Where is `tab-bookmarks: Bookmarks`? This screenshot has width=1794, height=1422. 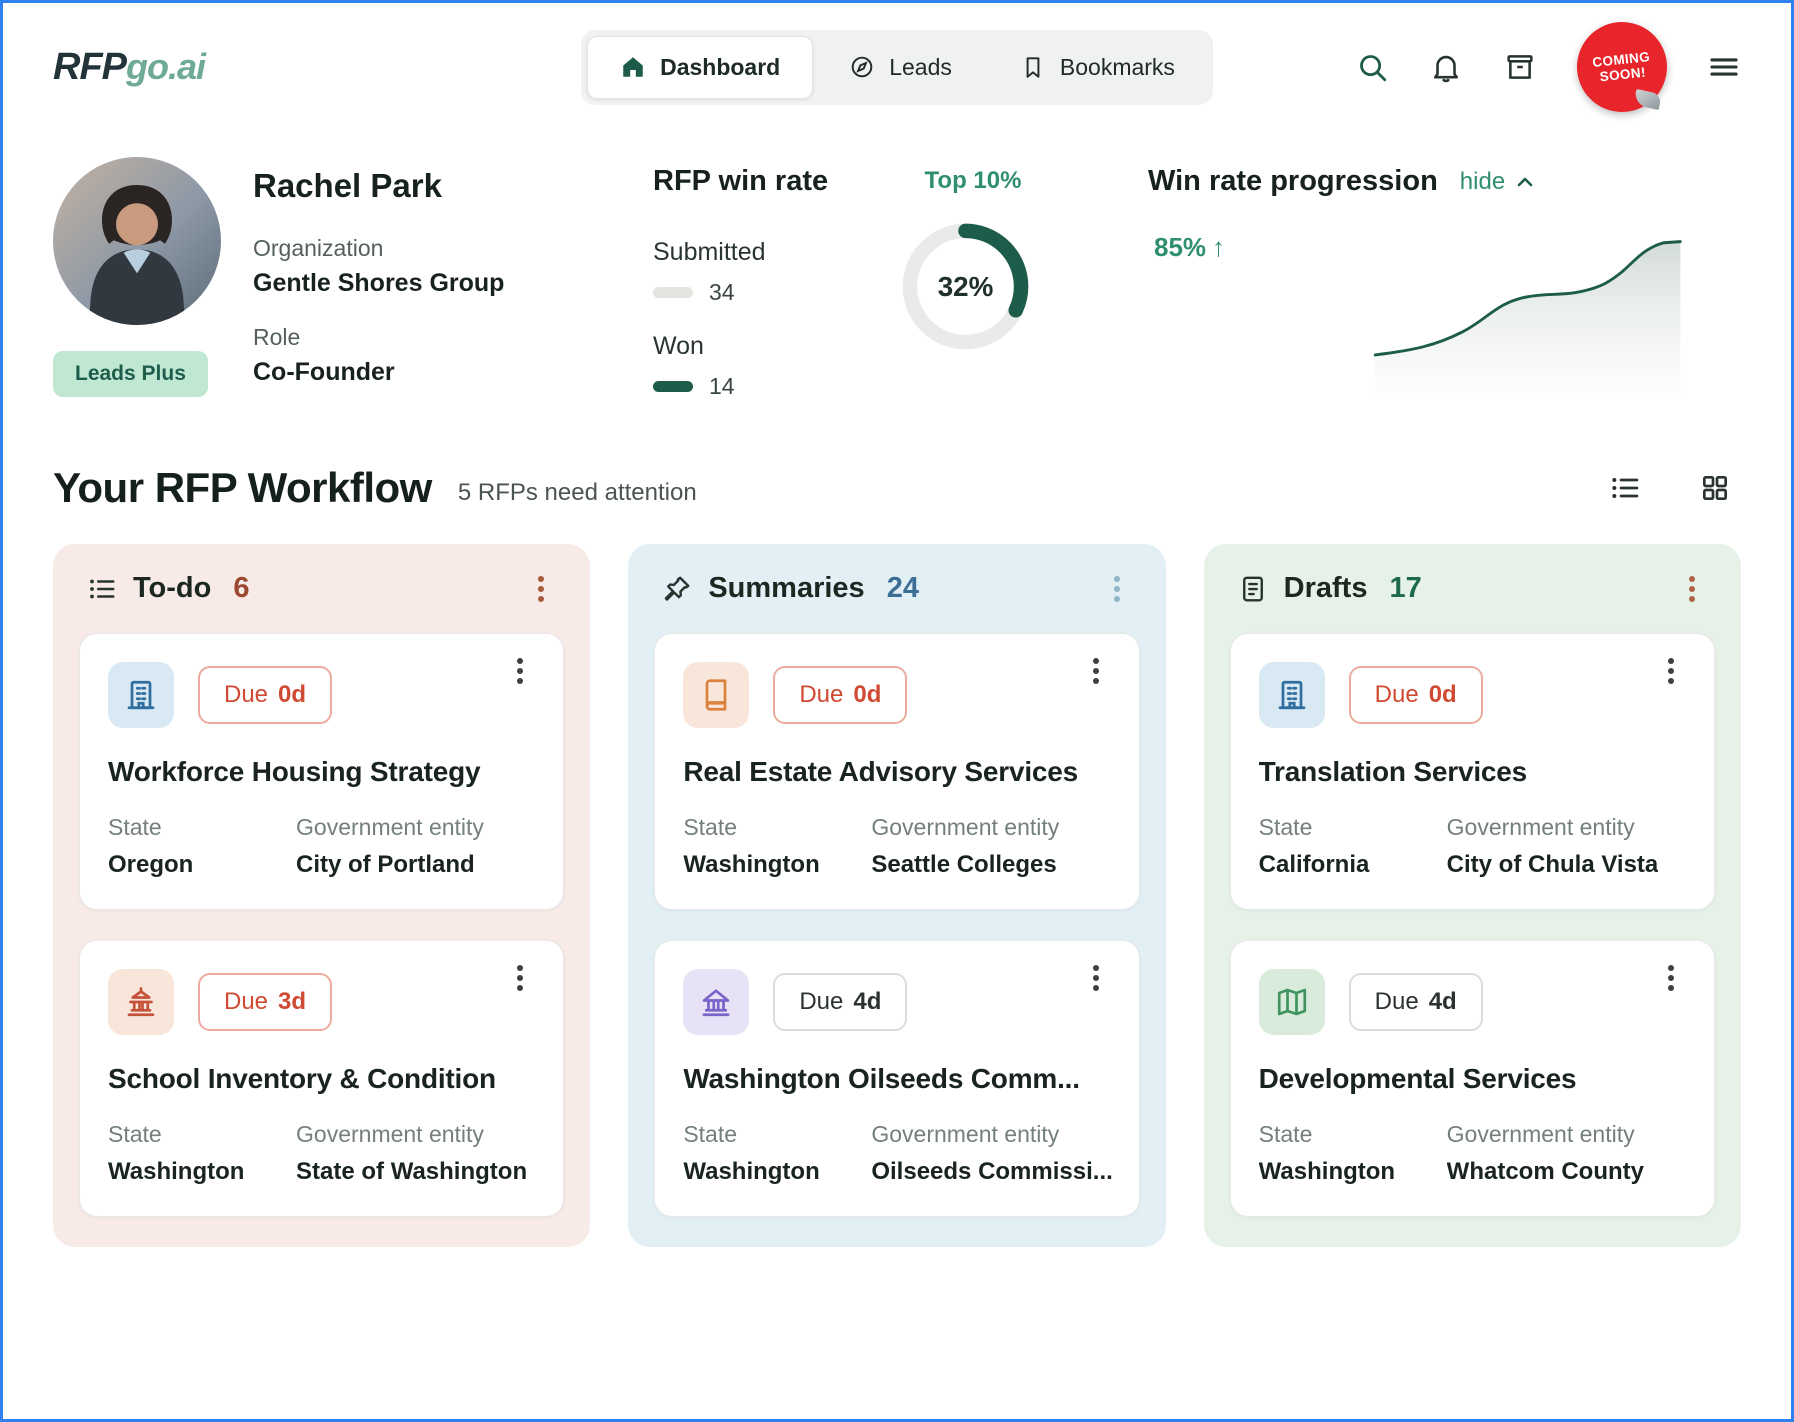
tab-bookmarks: Bookmarks is located at coordinates (1097, 67).